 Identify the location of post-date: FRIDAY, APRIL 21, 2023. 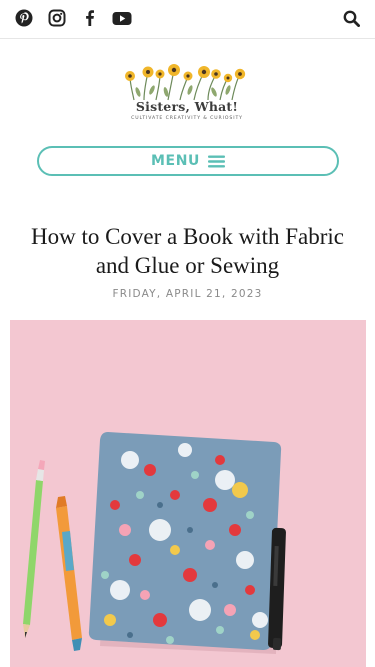
(187, 294).